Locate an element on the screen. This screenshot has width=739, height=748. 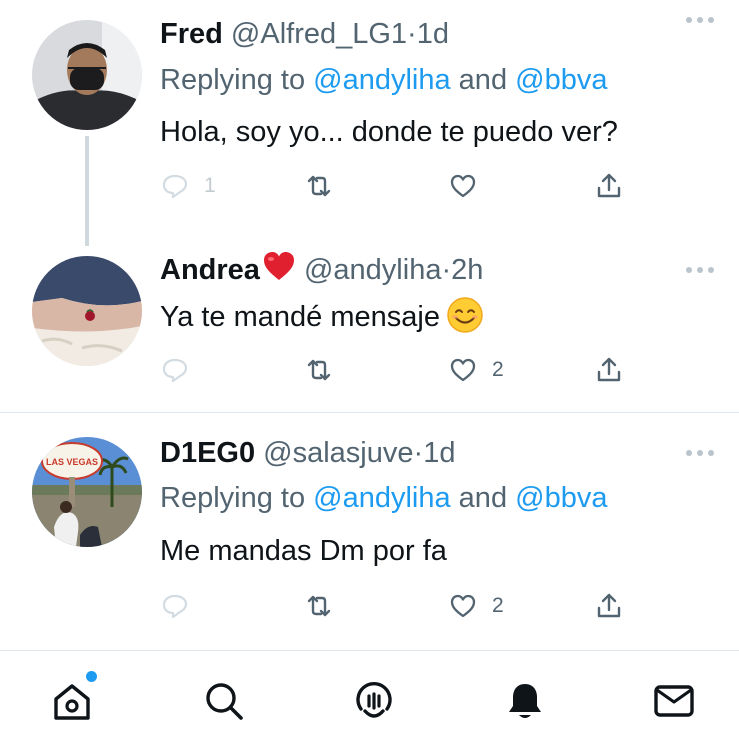
tab-home is located at coordinates (72, 701).